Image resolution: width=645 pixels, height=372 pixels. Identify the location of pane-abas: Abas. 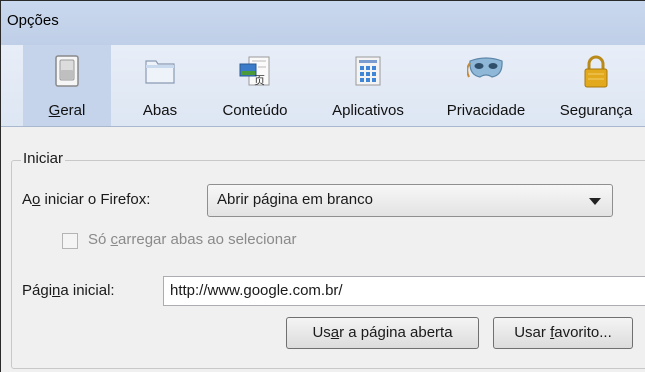
(160, 85).